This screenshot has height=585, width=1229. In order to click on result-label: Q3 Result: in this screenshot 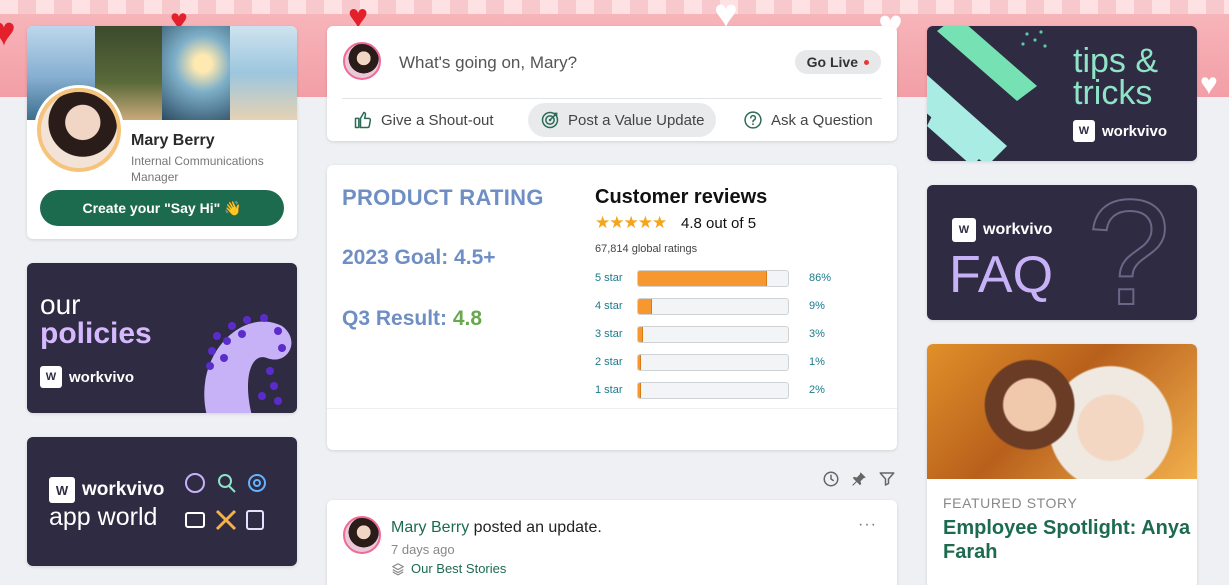, I will do `click(397, 318)`.